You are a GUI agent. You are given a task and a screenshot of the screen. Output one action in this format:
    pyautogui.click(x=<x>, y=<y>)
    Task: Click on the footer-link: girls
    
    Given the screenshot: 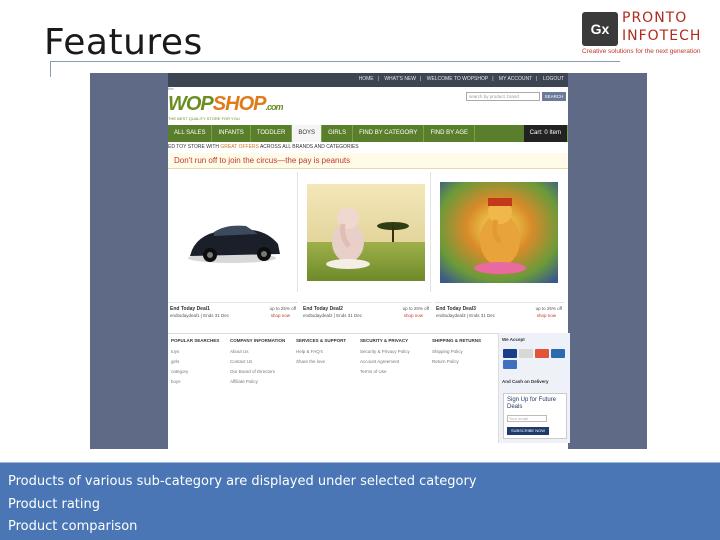 What is the action you would take?
    pyautogui.click(x=204, y=361)
    